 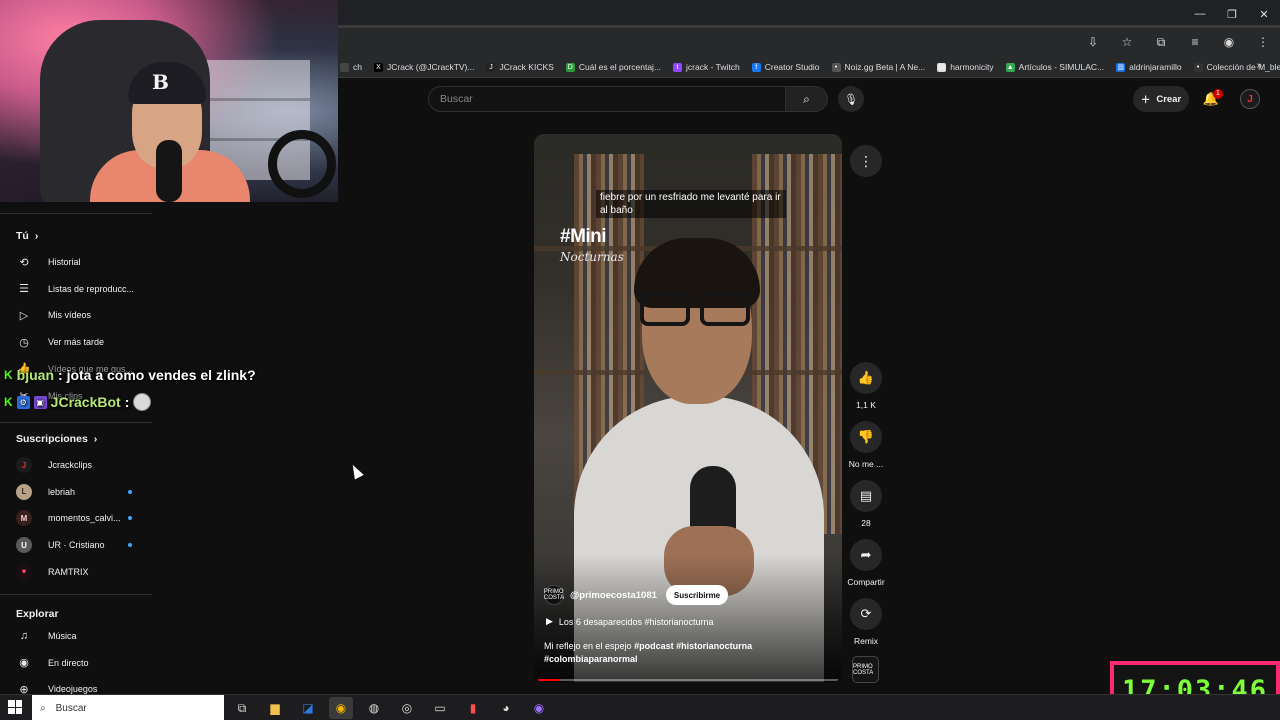 I want to click on bookmark-item: t jcrack - Twitch, so click(x=706, y=67).